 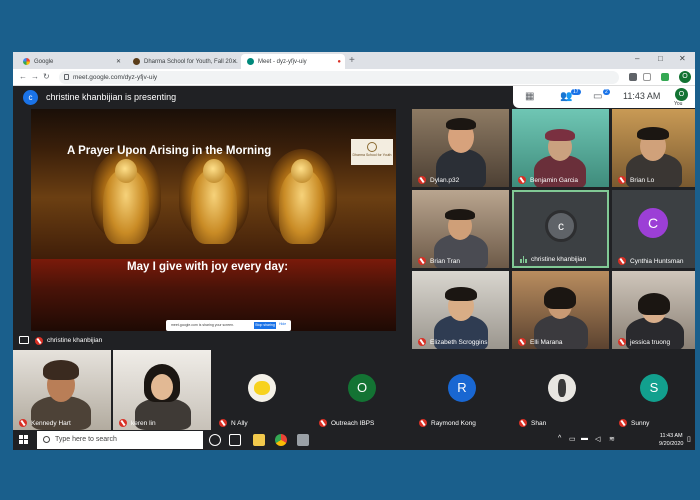 I want to click on stop-sharing-button: Stop sharing, so click(x=265, y=325).